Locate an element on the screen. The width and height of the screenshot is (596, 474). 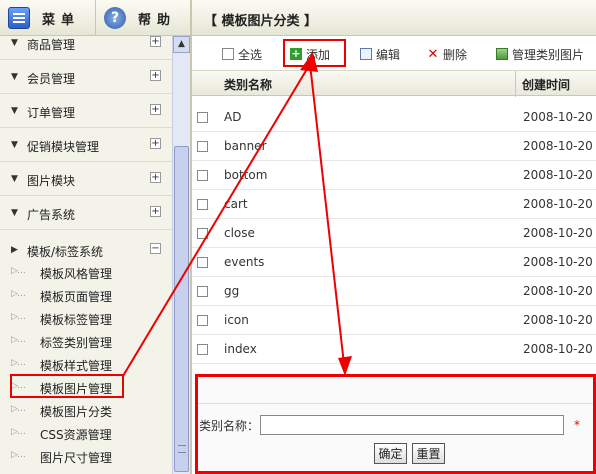
sidebar-group-images: ▼ 图片模块 + is located at coordinates (86, 179).